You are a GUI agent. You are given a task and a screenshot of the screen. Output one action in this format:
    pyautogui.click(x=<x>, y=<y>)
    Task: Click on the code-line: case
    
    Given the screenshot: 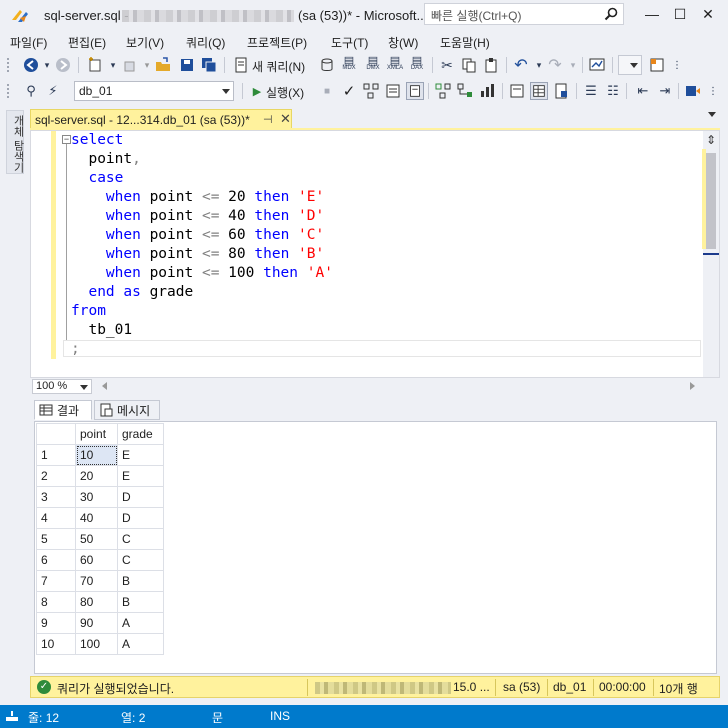 What is the action you would take?
    pyautogui.click(x=202, y=178)
    